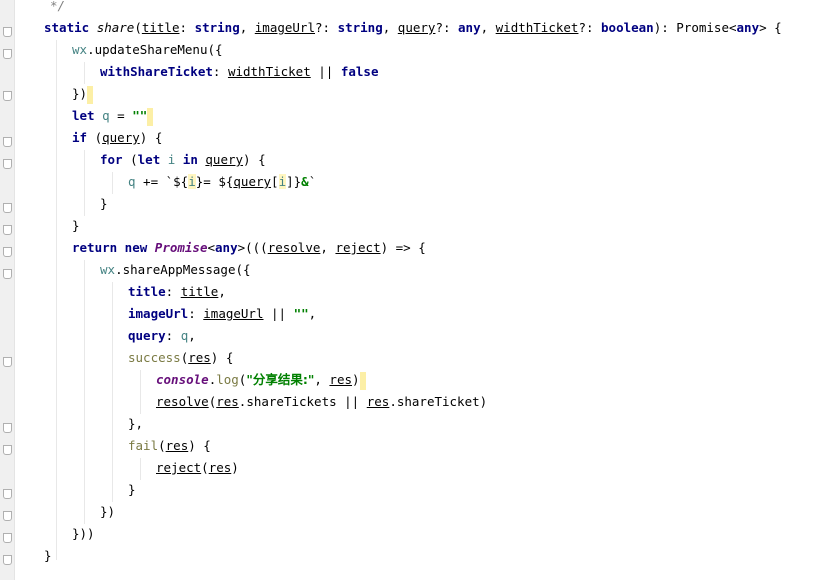 The width and height of the screenshot is (816, 580). What do you see at coordinates (156, 71) in the screenshot?
I see `property-name: withShareTicket` at bounding box center [156, 71].